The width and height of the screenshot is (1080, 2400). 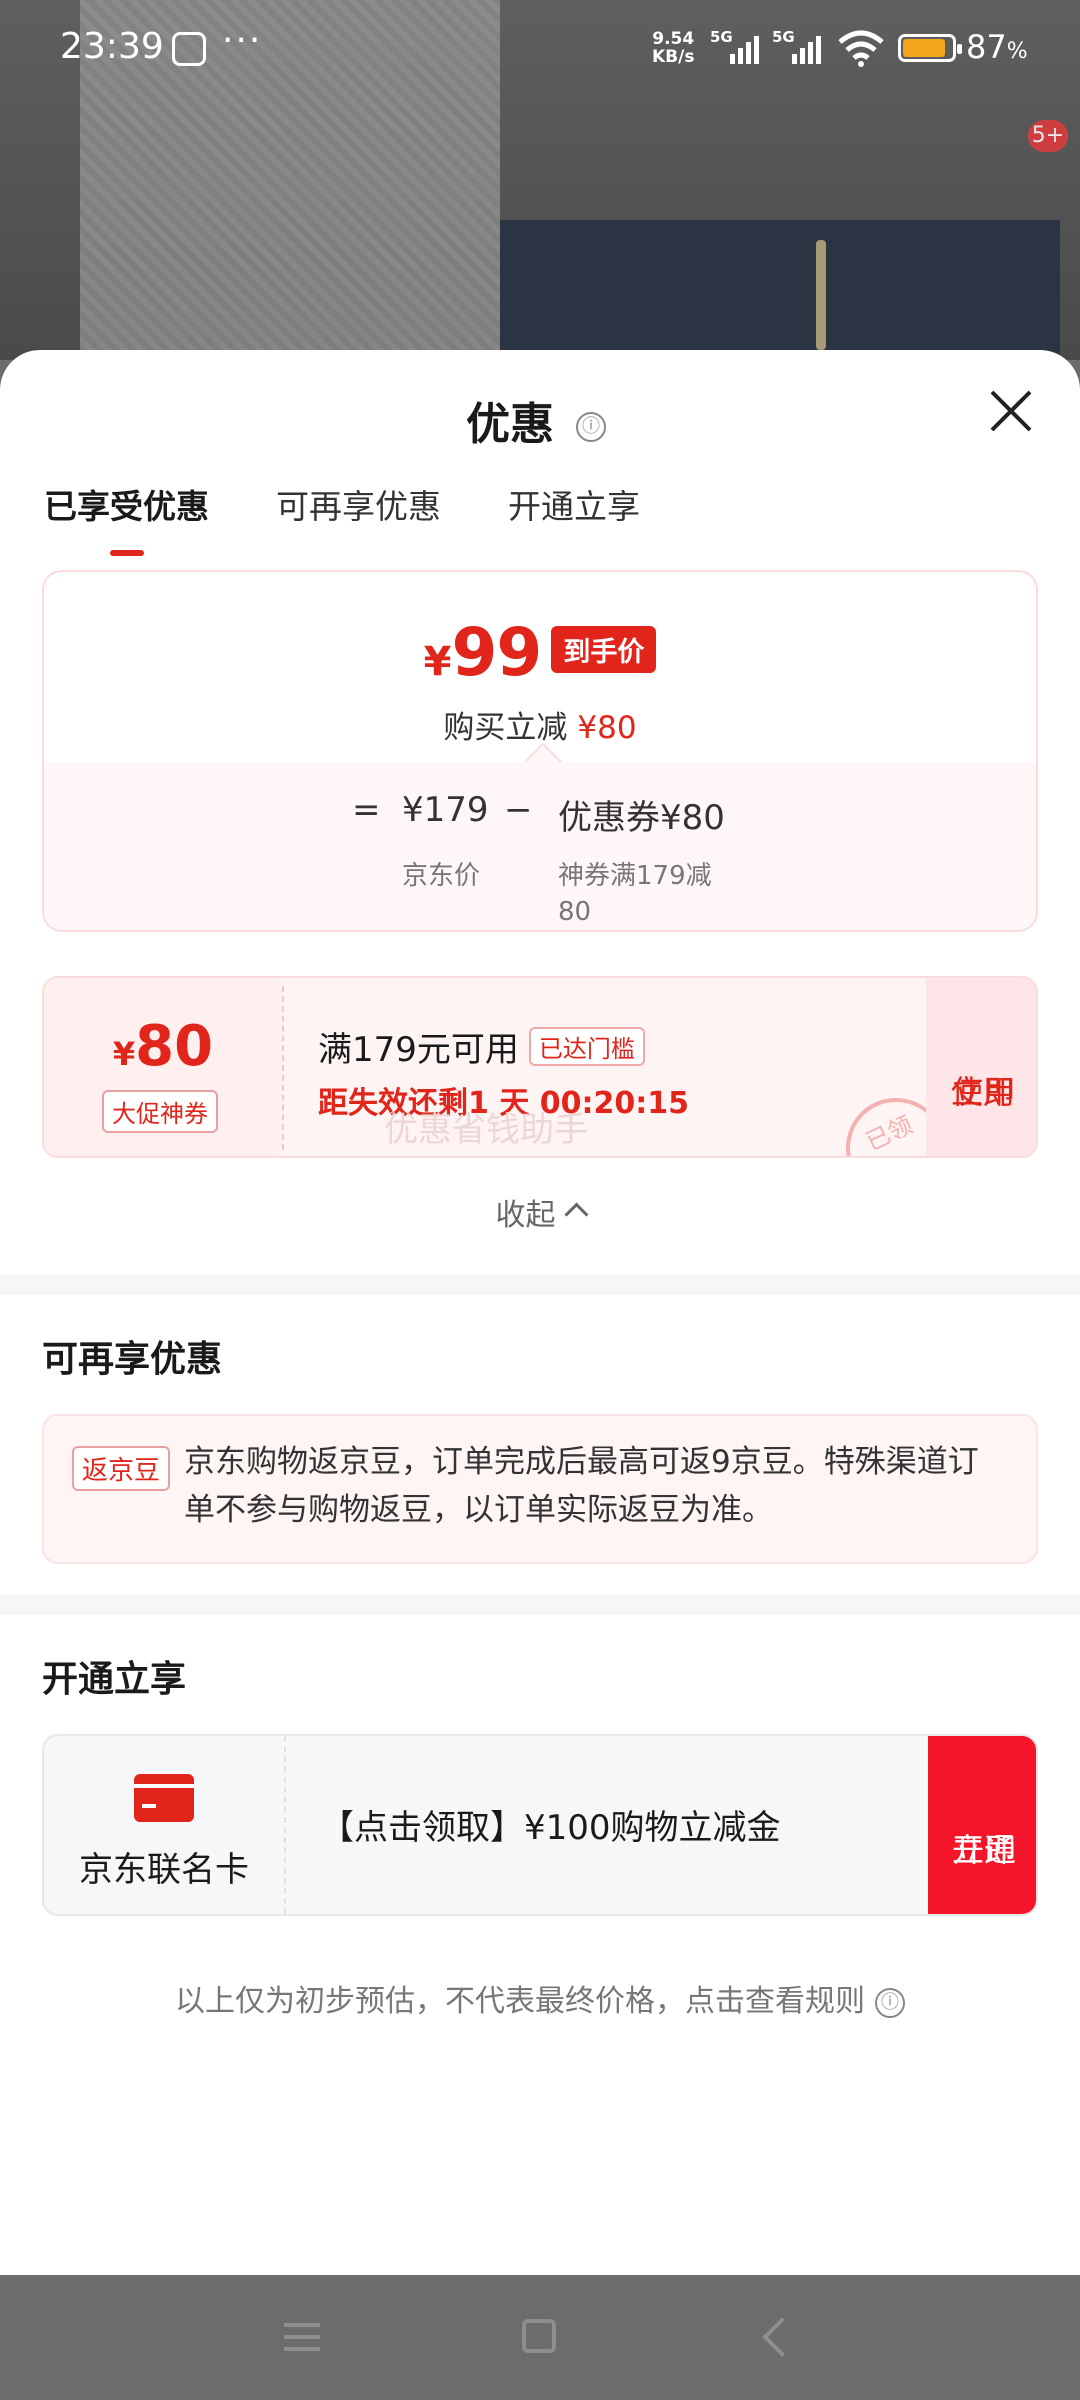 I want to click on disclaimer-text: 以上仅为初步预估，不代表最终价格，点击查看规则, so click(x=520, y=2001).